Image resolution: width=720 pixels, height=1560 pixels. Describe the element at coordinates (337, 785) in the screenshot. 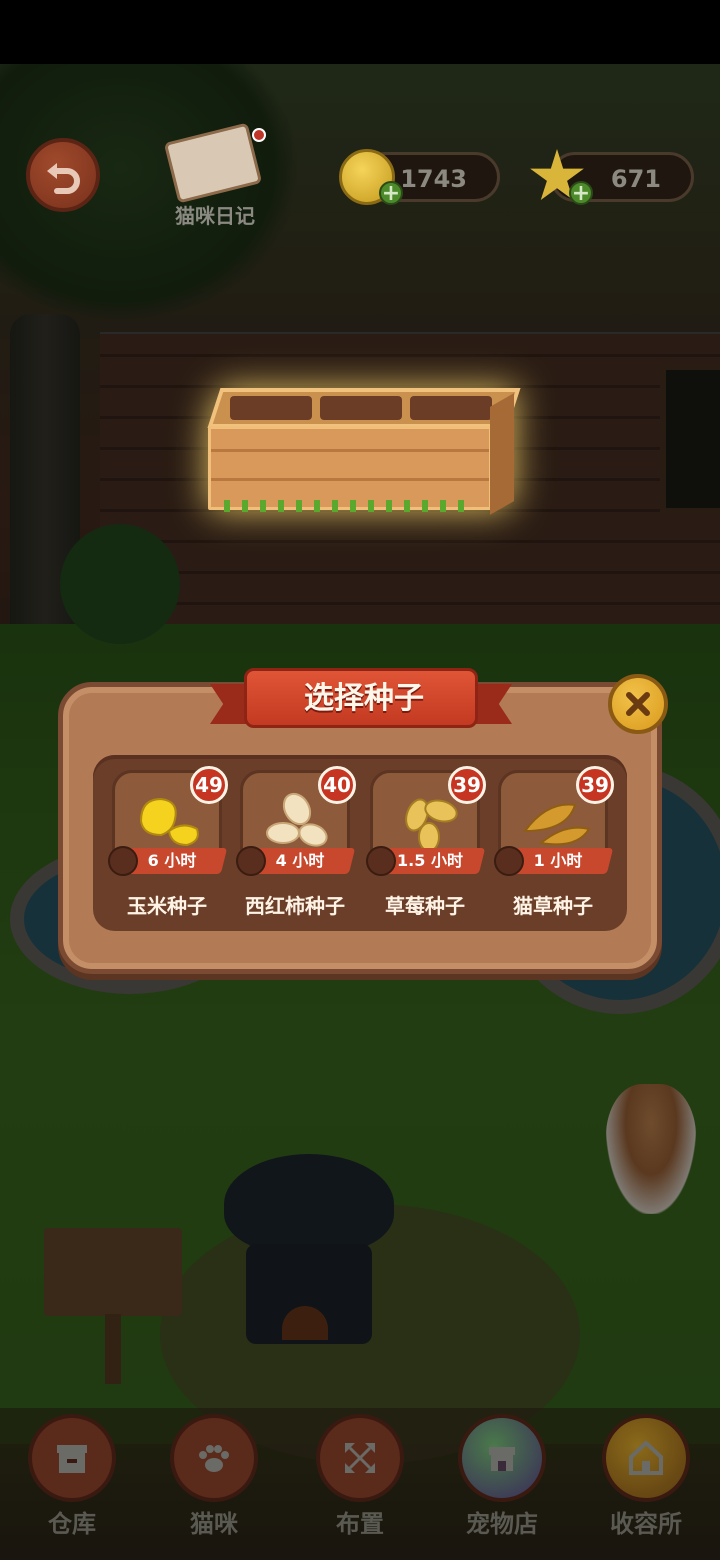

I see `seed-count-badge: 40` at that location.